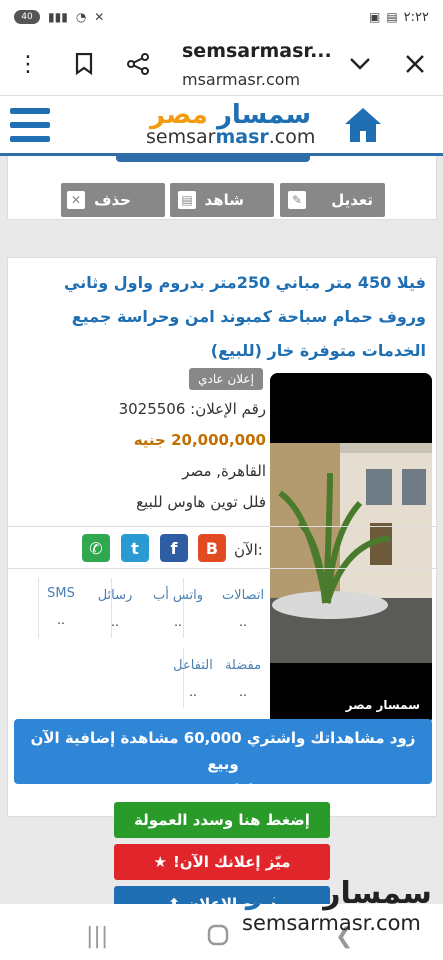 Image resolution: width=443 pixels, height=960 pixels. I want to click on location: القاهرة, مصر, so click(224, 471).